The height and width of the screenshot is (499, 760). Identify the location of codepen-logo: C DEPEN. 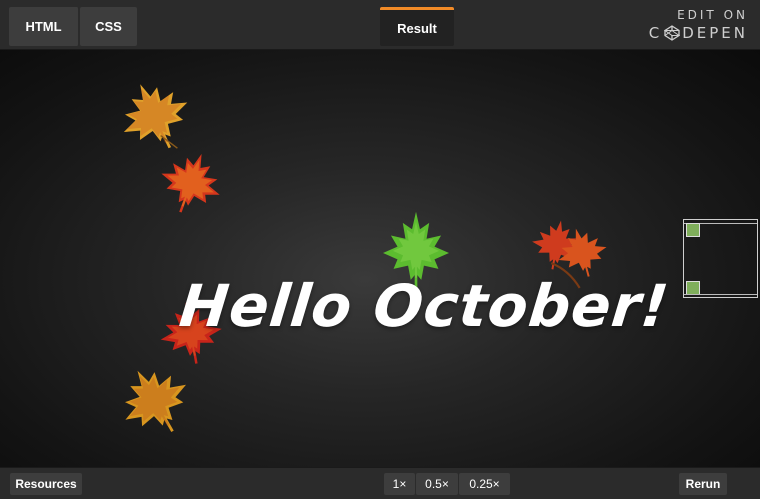
(698, 33).